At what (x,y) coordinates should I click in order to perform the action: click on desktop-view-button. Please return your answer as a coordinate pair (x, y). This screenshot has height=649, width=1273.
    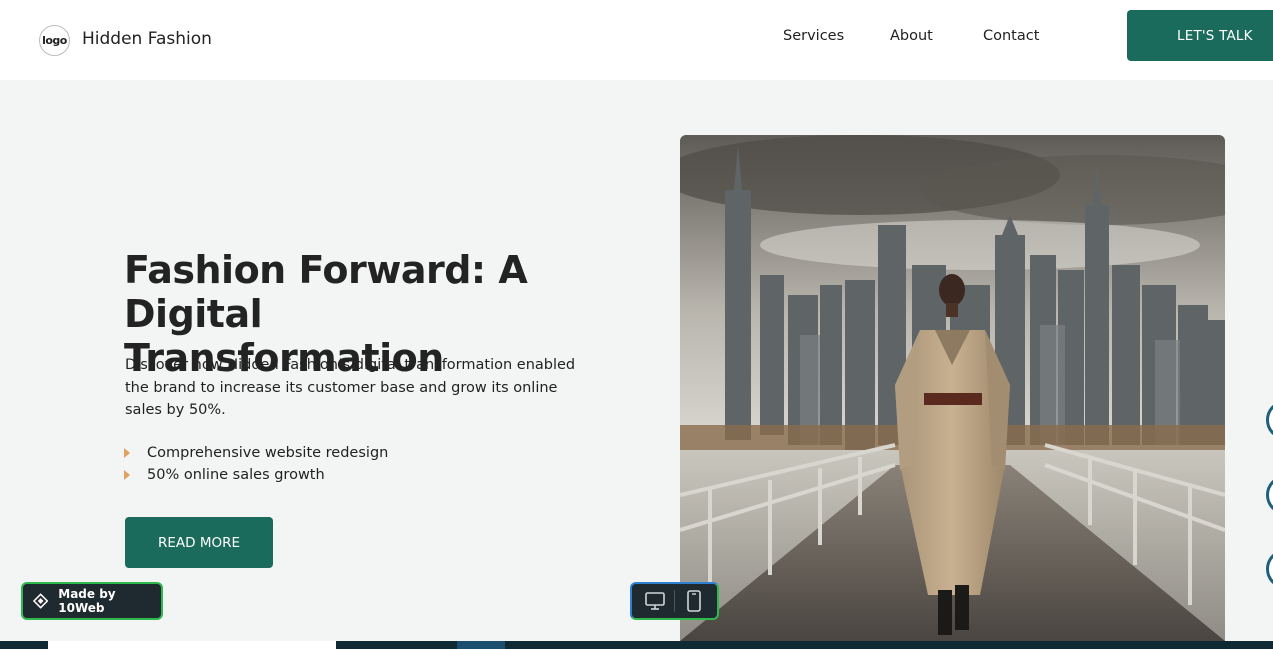
    Looking at the image, I should click on (655, 601).